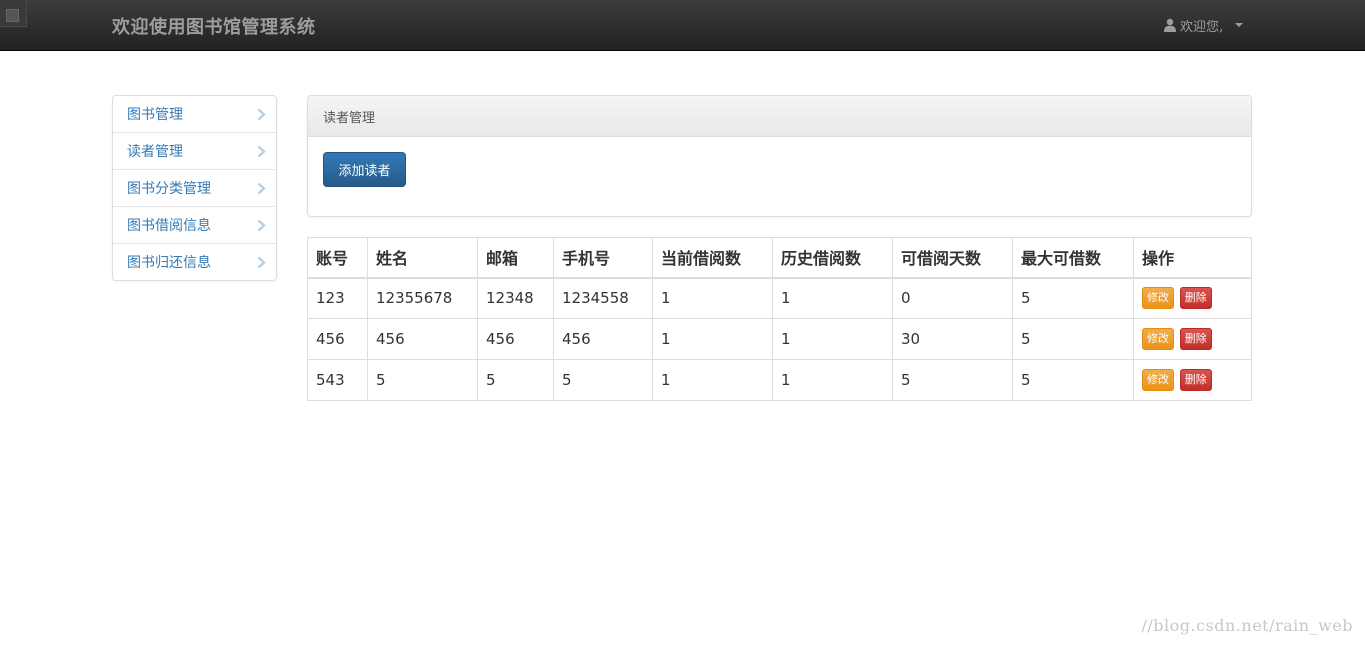  I want to click on user-menu-dropdown: 欢迎您,, so click(1203, 25).